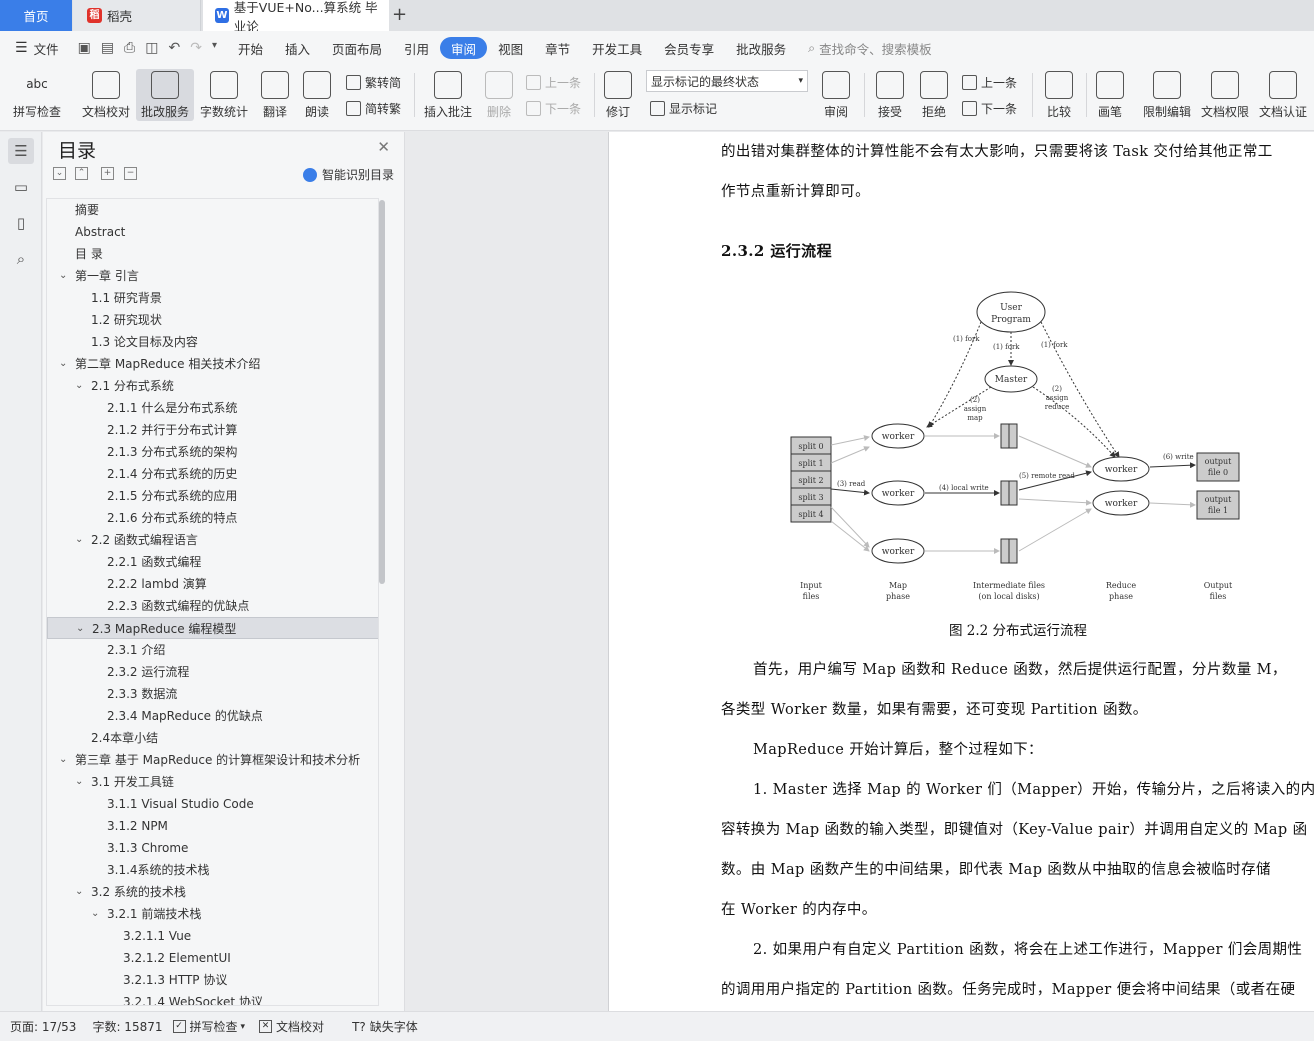 The height and width of the screenshot is (1041, 1314). What do you see at coordinates (212, 584) in the screenshot?
I see `toc-item: 2.2.2 lambd 演算` at bounding box center [212, 584].